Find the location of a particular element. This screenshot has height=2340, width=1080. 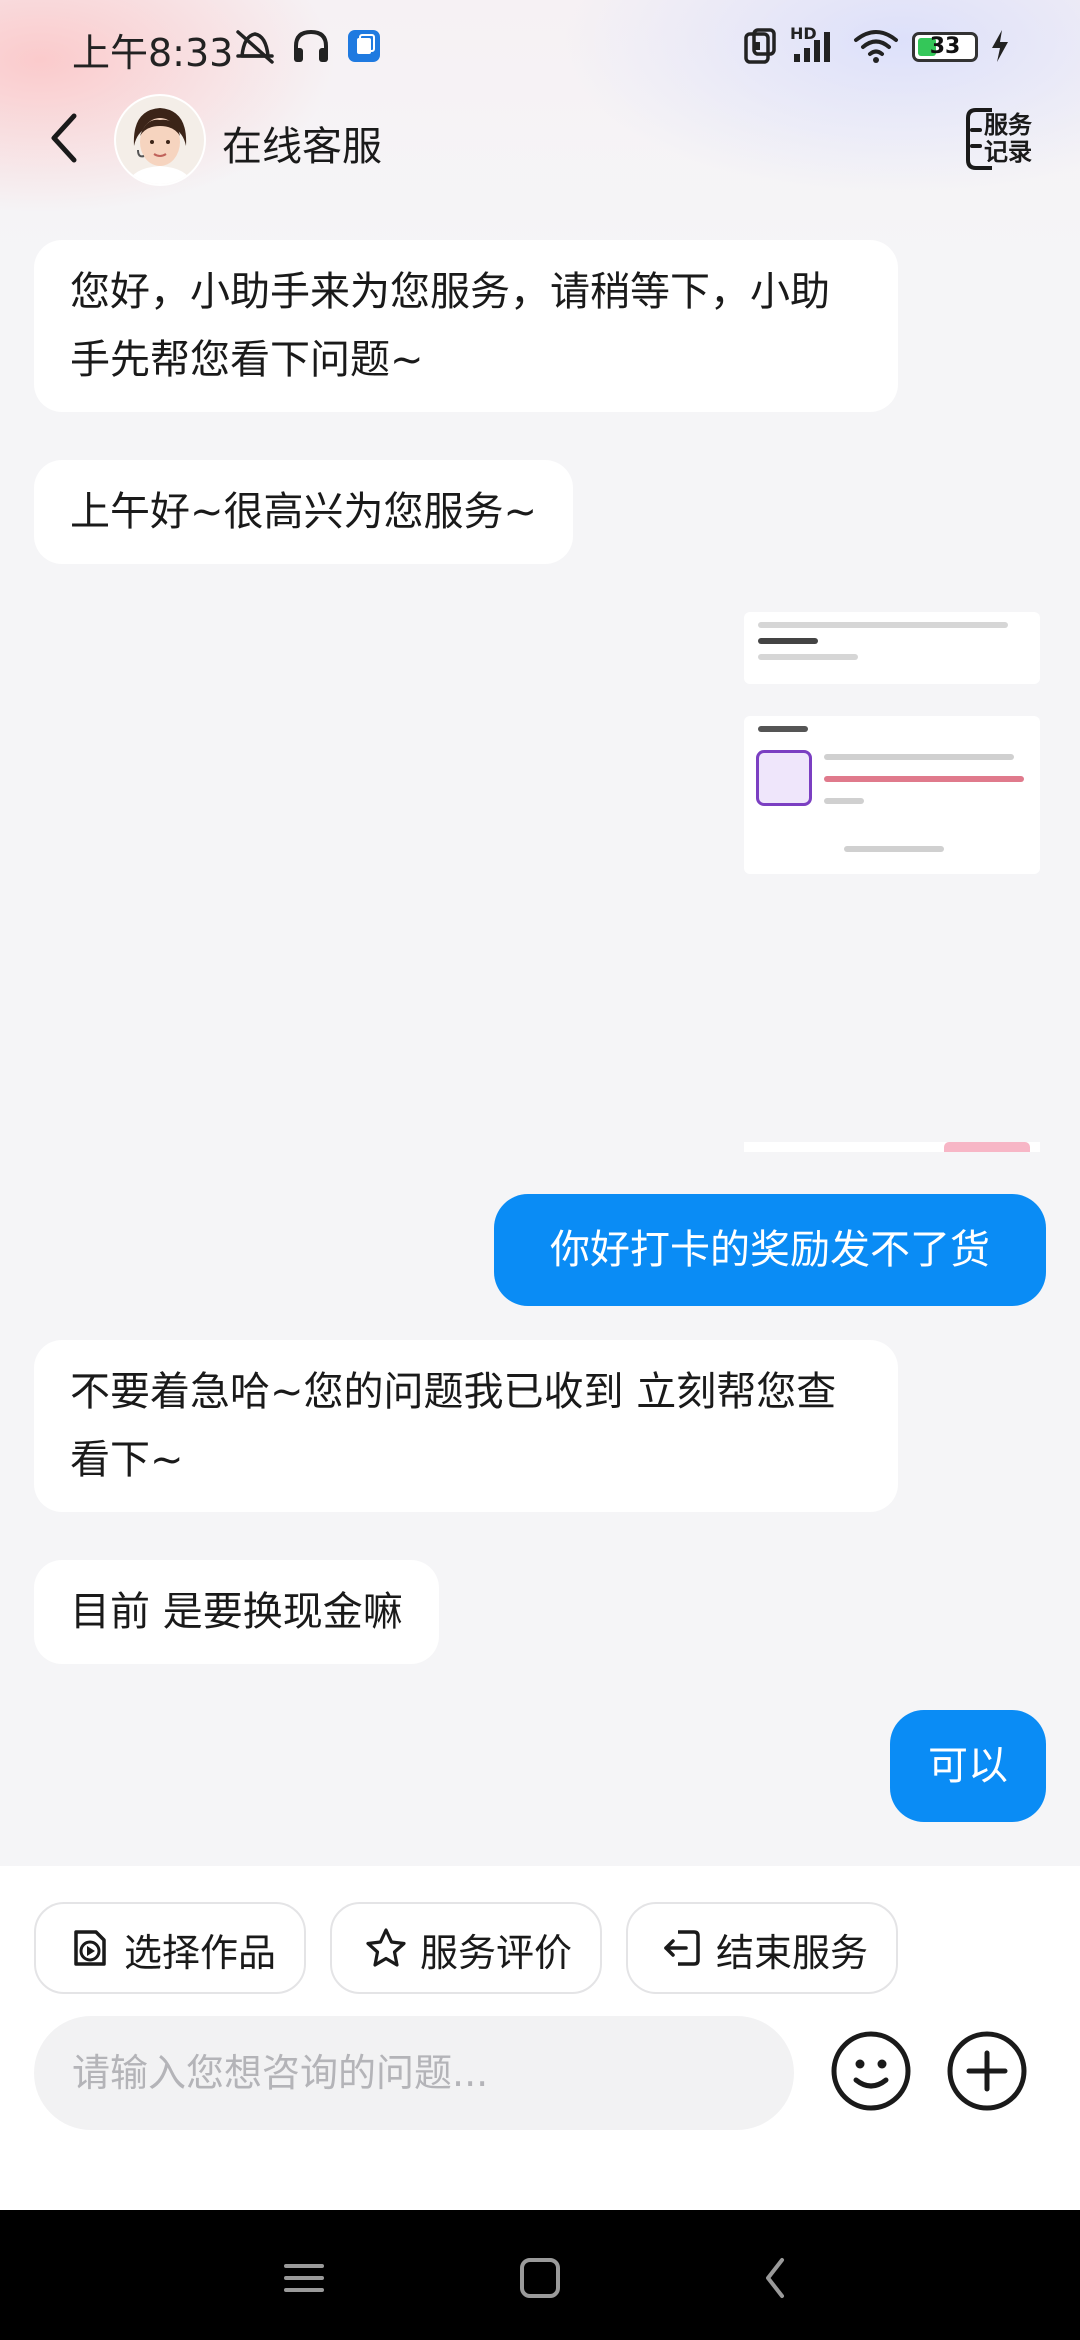

header-title: 在线客服 is located at coordinates (302, 147).